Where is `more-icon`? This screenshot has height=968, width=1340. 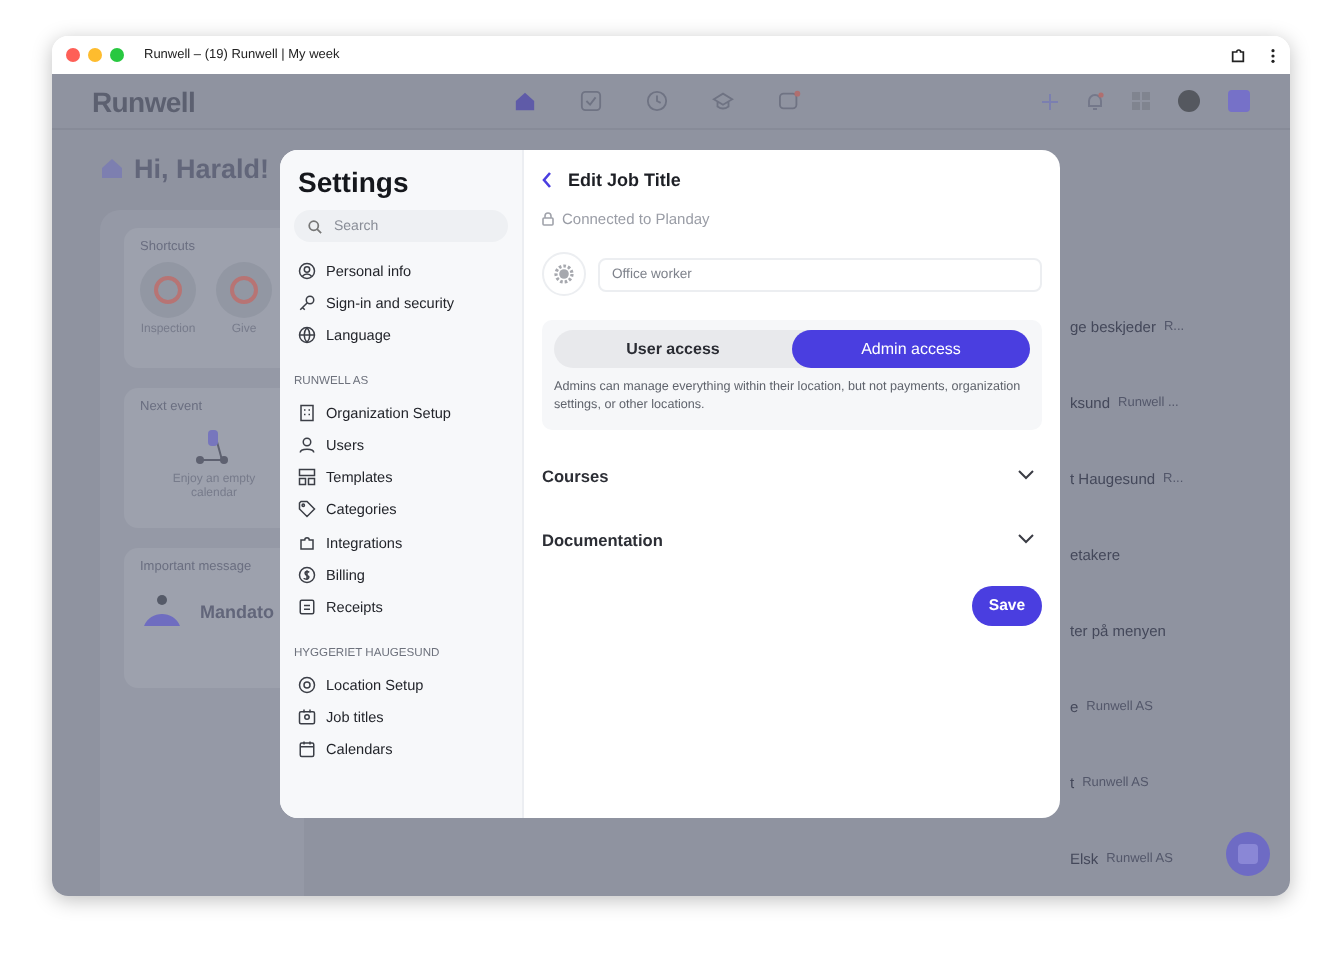
more-icon is located at coordinates (1273, 55).